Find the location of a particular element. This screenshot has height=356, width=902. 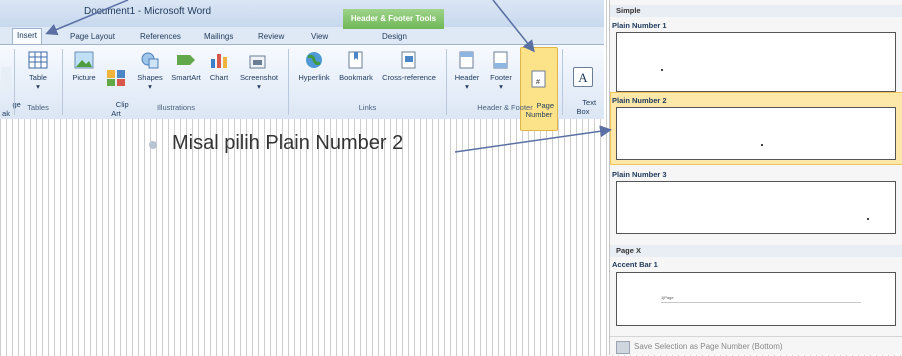

arrow-to-insert-tab is located at coordinates (87, 18).